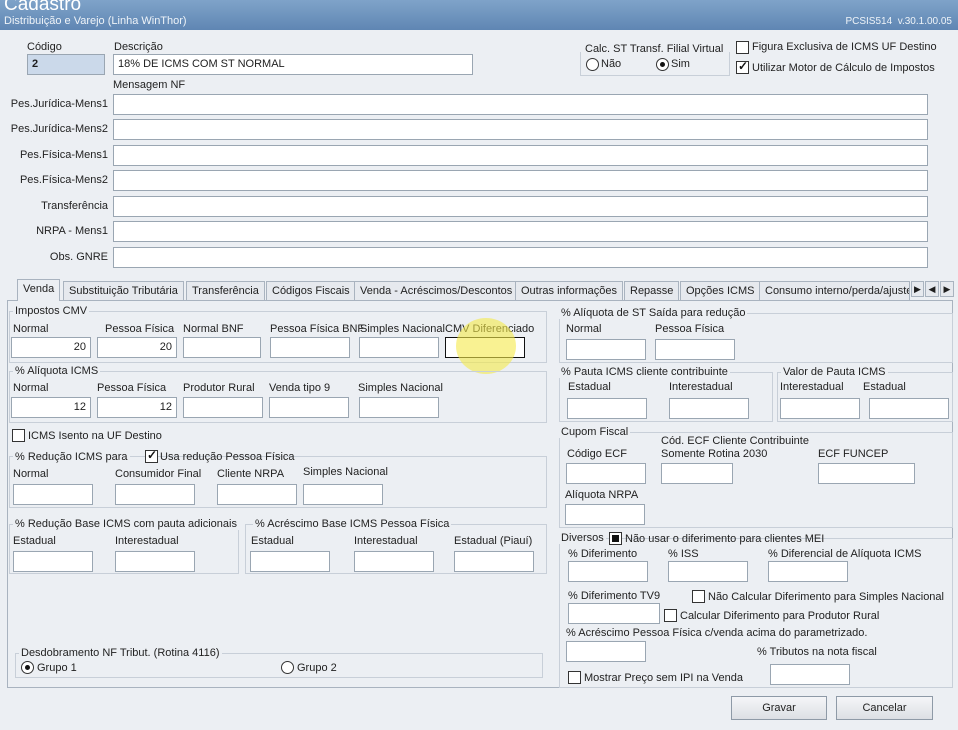 The height and width of the screenshot is (730, 958). What do you see at coordinates (810, 674) in the screenshot?
I see `tributos-nota-input` at bounding box center [810, 674].